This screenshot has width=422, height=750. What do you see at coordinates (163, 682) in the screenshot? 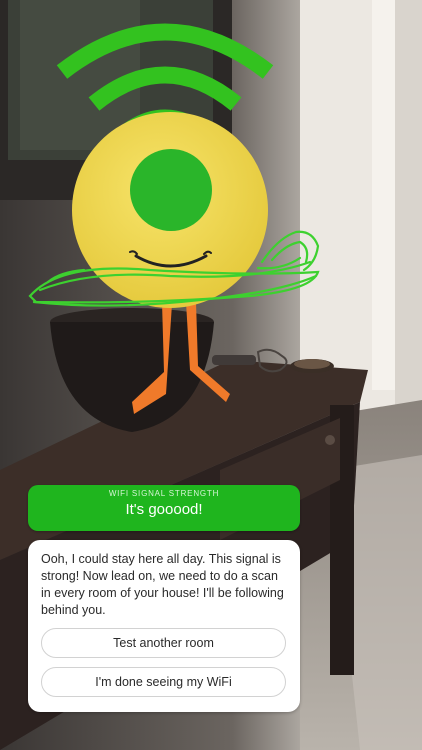
I see `done-seeing-wifi-button: I'm done seeing my WiFi` at bounding box center [163, 682].